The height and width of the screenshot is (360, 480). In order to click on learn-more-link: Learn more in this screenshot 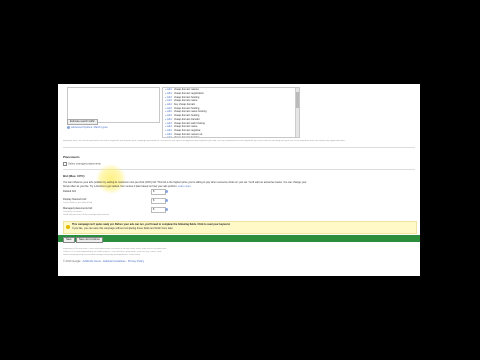, I will do `click(184, 186)`.